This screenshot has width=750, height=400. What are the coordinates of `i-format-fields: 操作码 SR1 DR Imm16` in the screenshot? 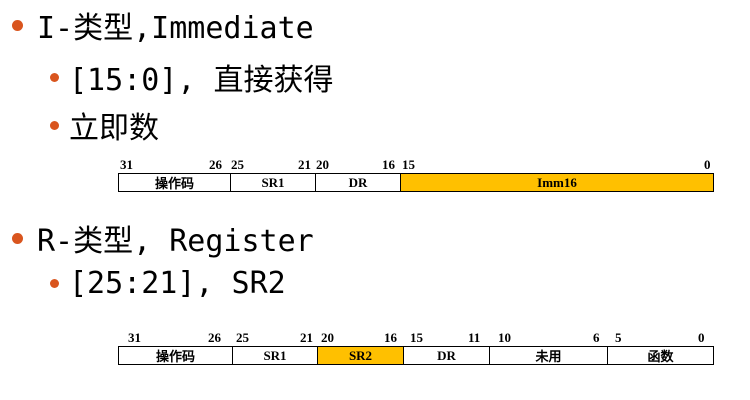 It's located at (416, 182).